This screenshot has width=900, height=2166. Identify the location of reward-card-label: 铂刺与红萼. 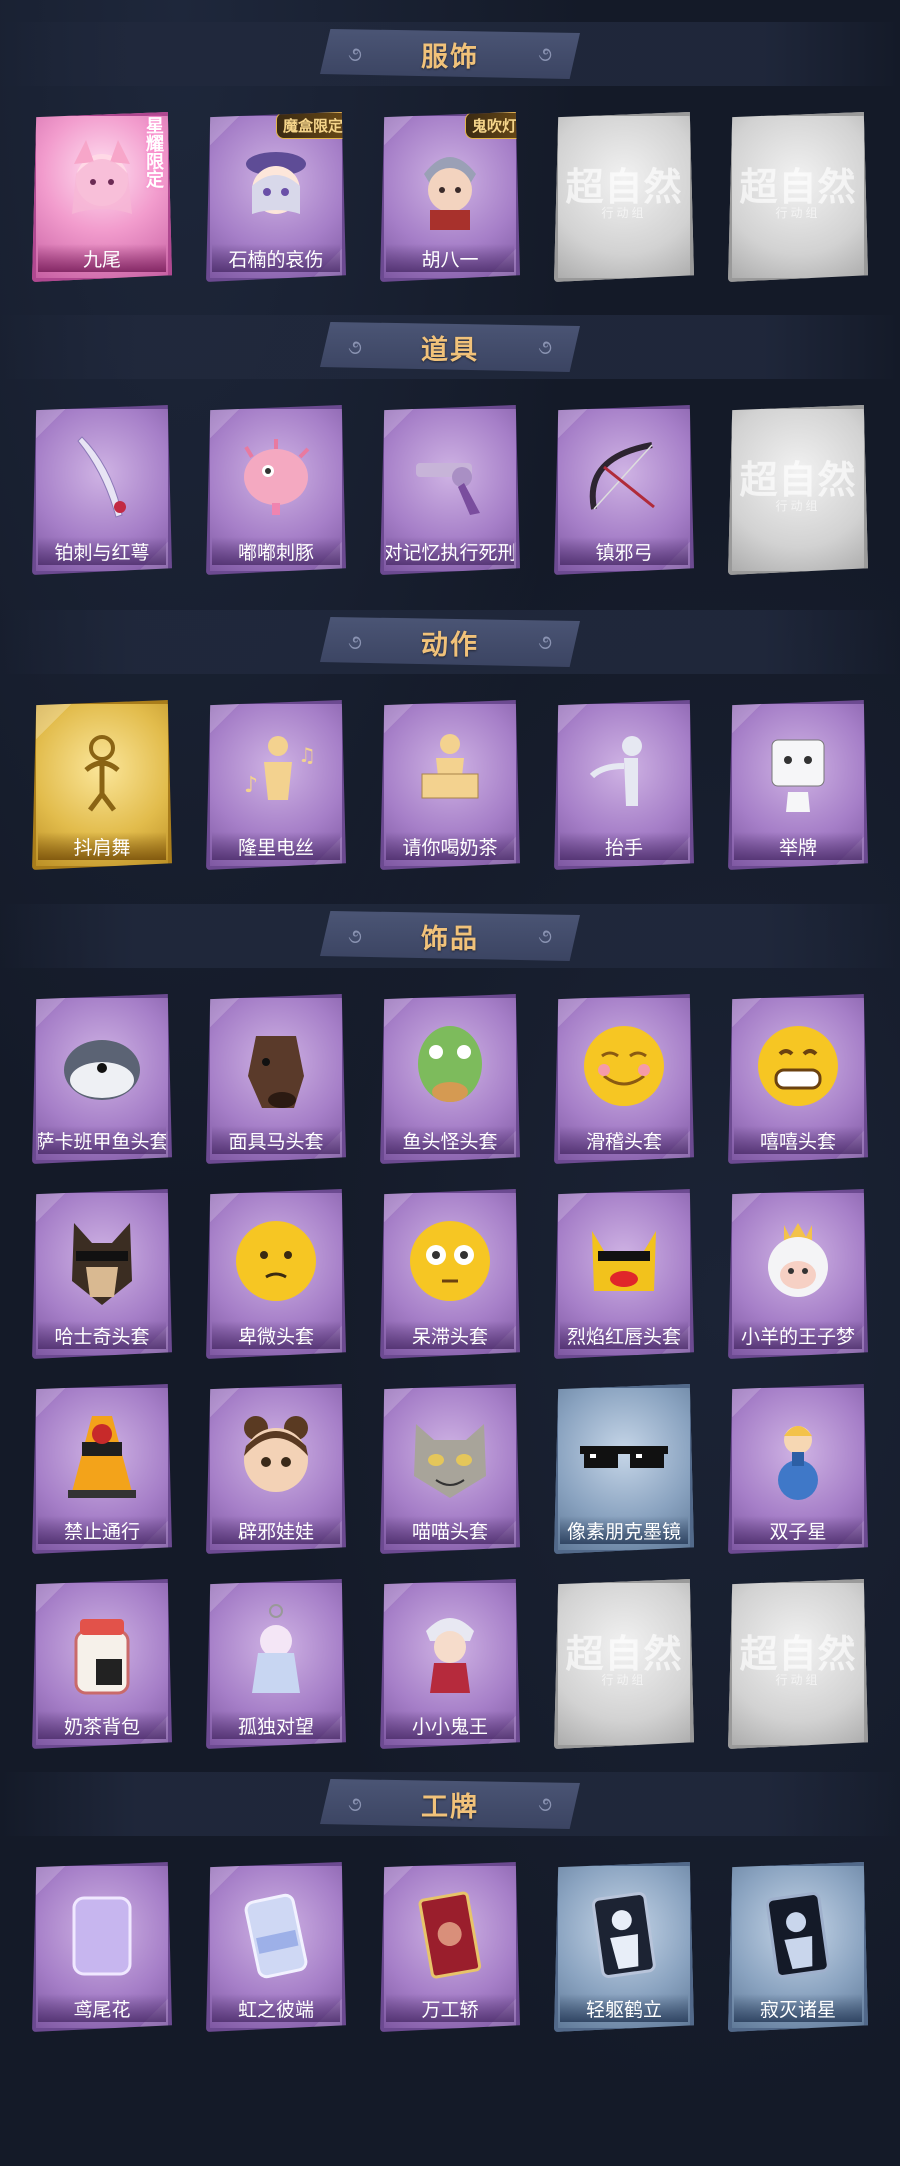
(102, 551).